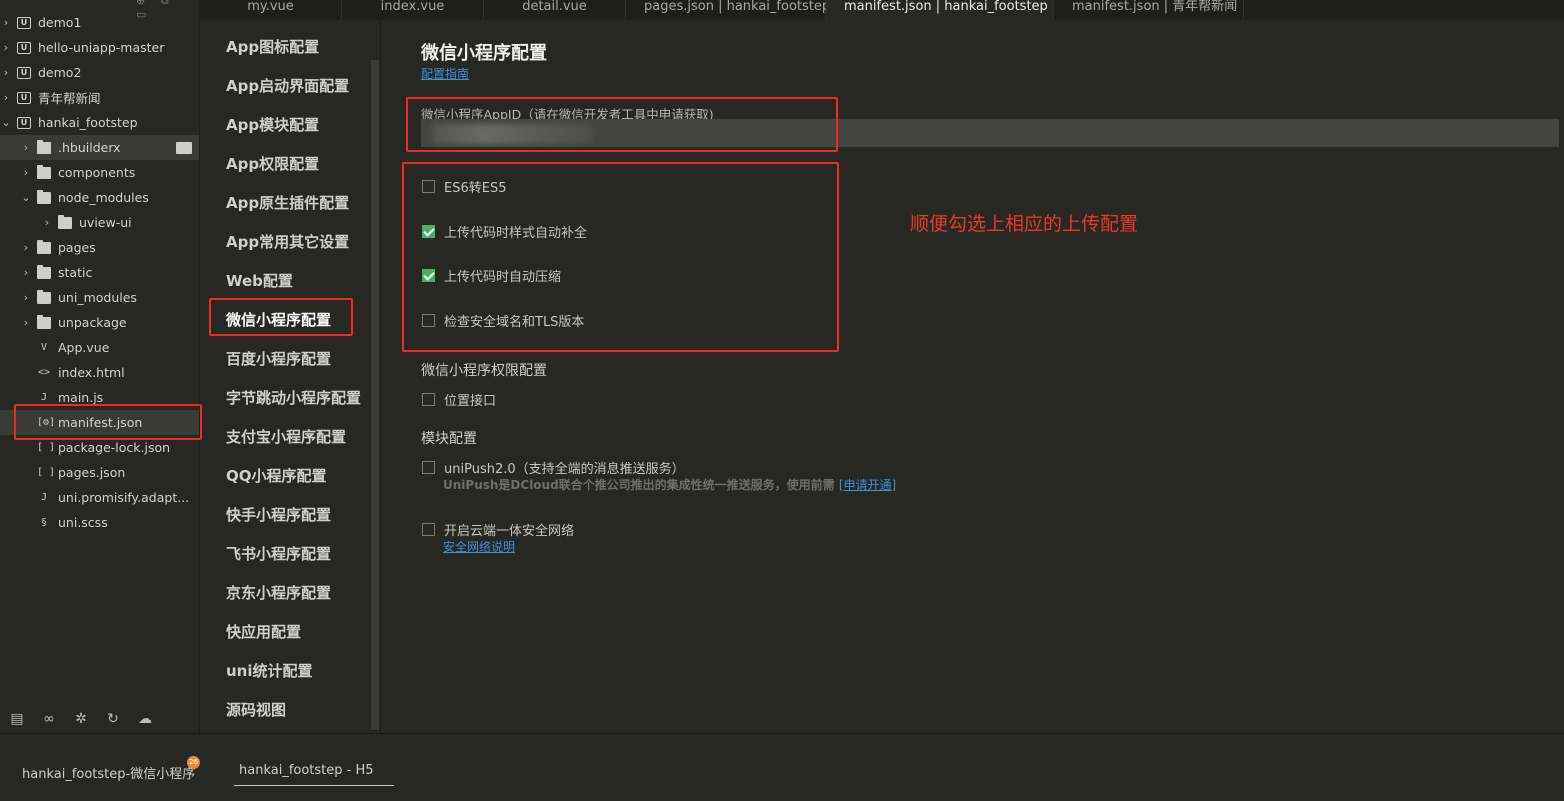 The width and height of the screenshot is (1564, 801). Describe the element at coordinates (99, 222) in the screenshot. I see `tree-item-uview-ui: › uview-ui` at that location.